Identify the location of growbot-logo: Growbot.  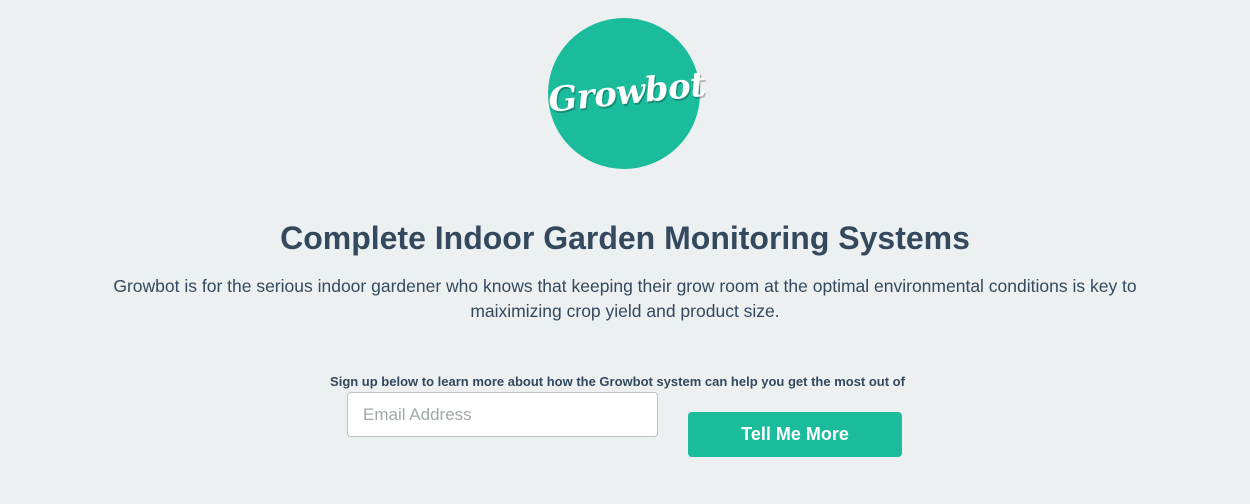
(627, 93).